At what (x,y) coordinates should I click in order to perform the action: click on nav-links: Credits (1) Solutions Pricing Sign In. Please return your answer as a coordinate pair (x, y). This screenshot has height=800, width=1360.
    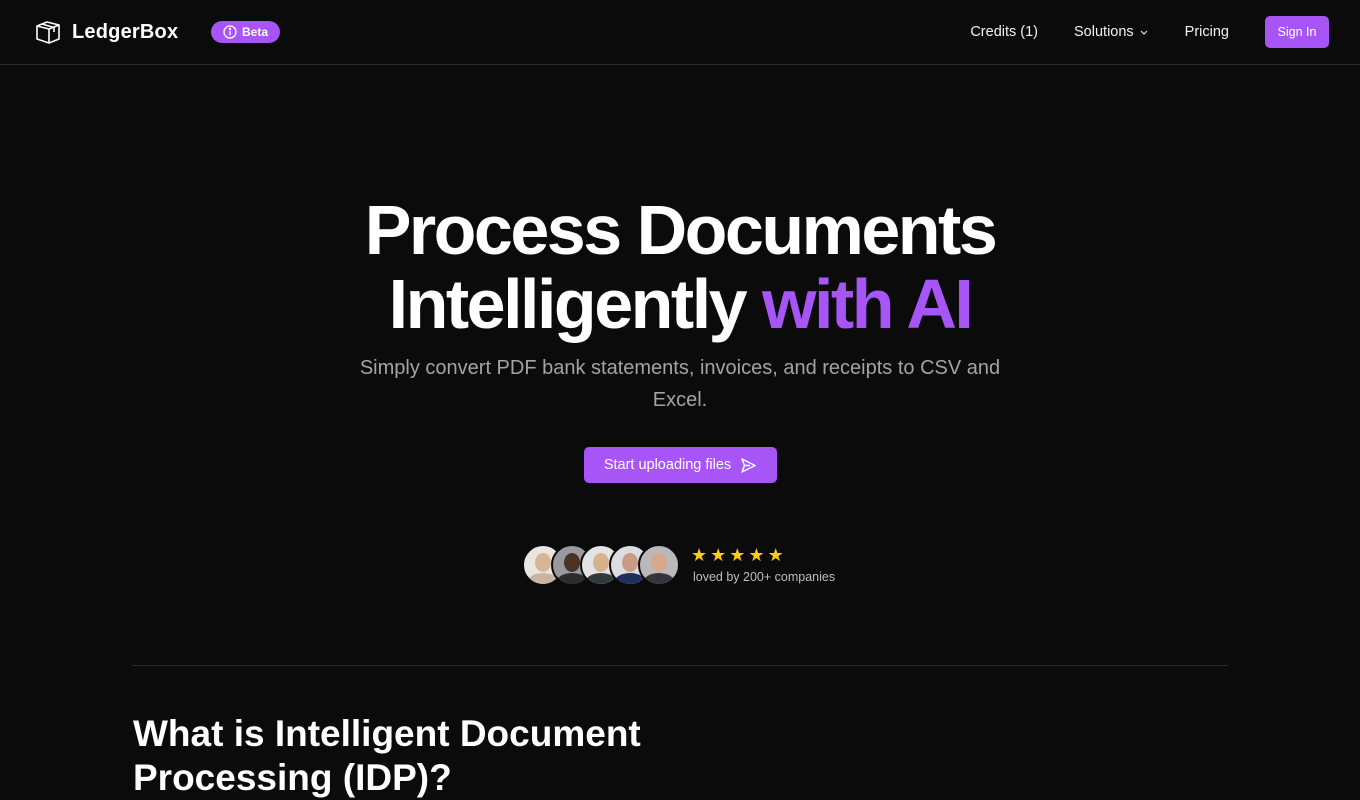
    Looking at the image, I should click on (1149, 32).